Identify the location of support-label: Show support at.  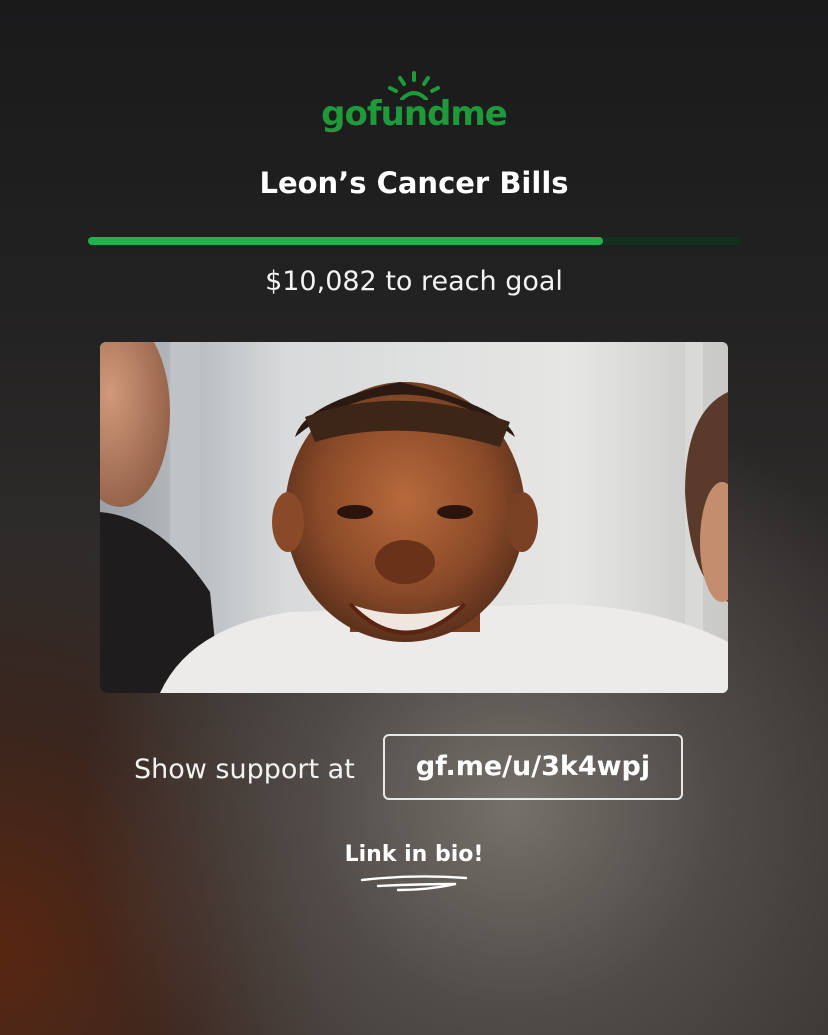
(244, 769).